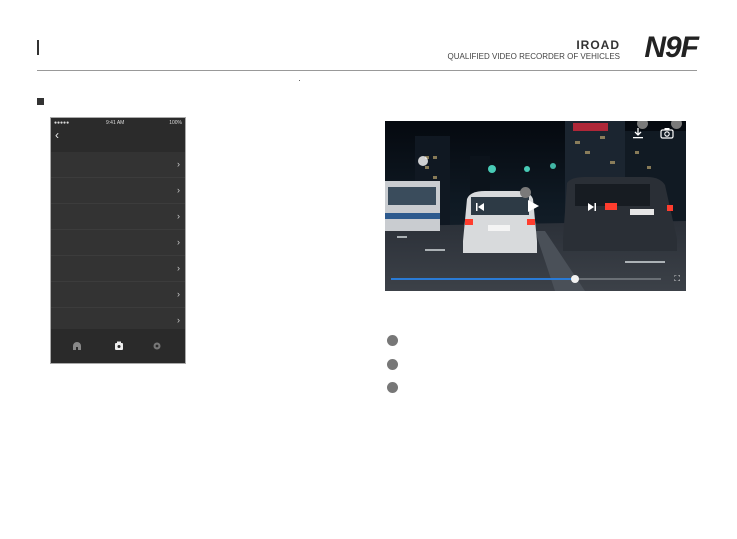 This screenshot has width=737, height=539. What do you see at coordinates (525, 192) in the screenshot?
I see `callout-marker` at bounding box center [525, 192].